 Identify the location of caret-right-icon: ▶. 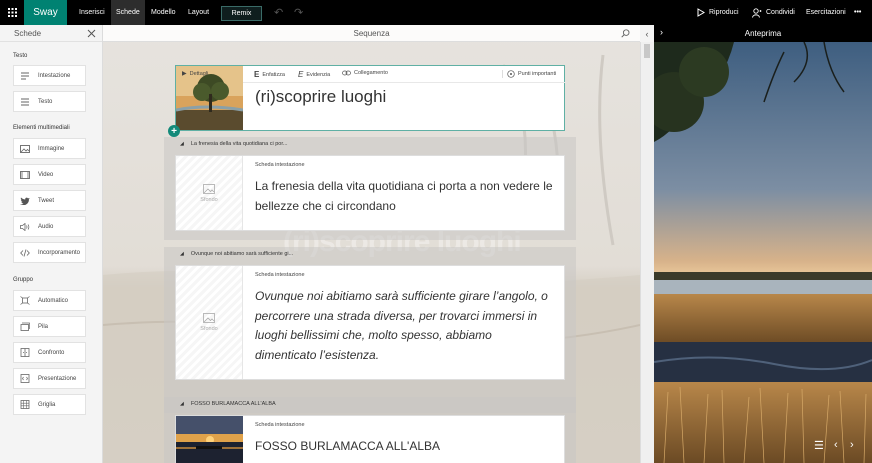
(184, 74).